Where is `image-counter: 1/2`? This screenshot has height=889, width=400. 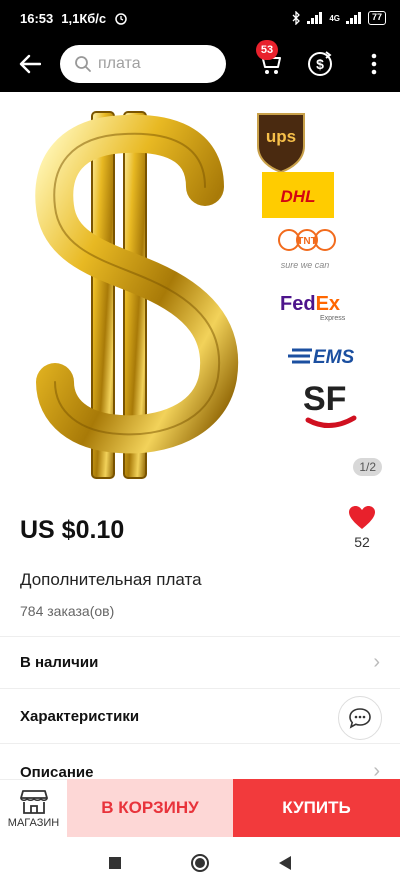
image-counter: 1/2 is located at coordinates (367, 467).